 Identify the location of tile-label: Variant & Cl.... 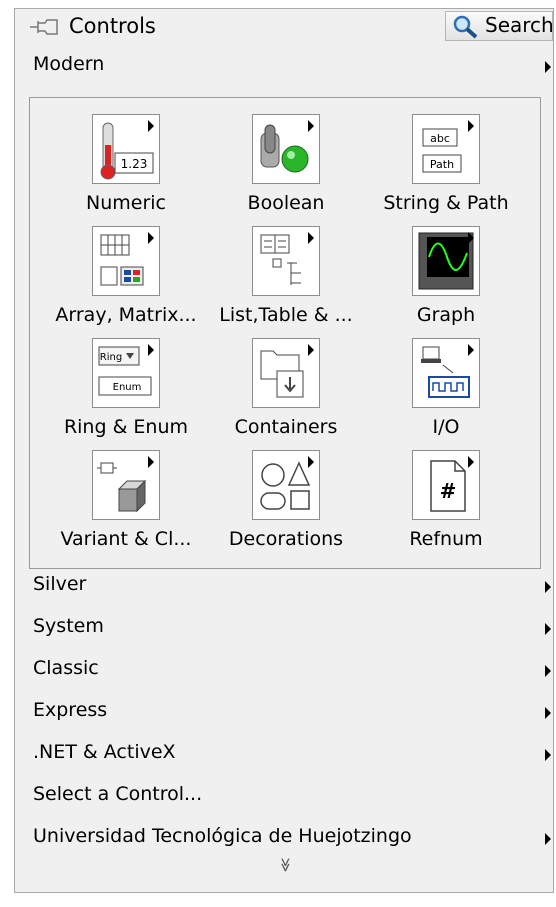
(126, 539).